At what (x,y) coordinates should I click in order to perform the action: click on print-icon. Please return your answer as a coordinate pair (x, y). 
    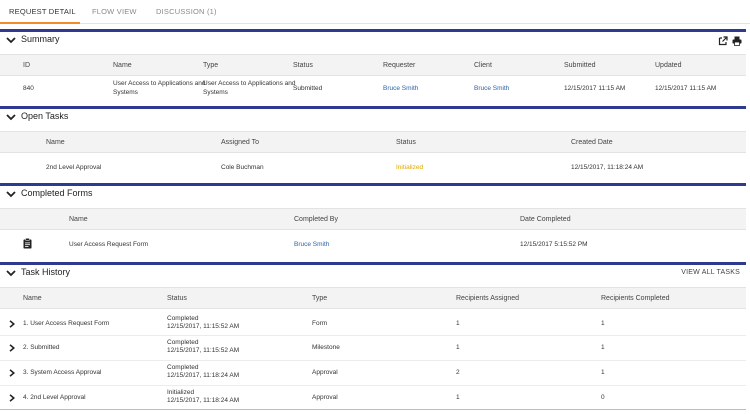
    Looking at the image, I should click on (737, 41).